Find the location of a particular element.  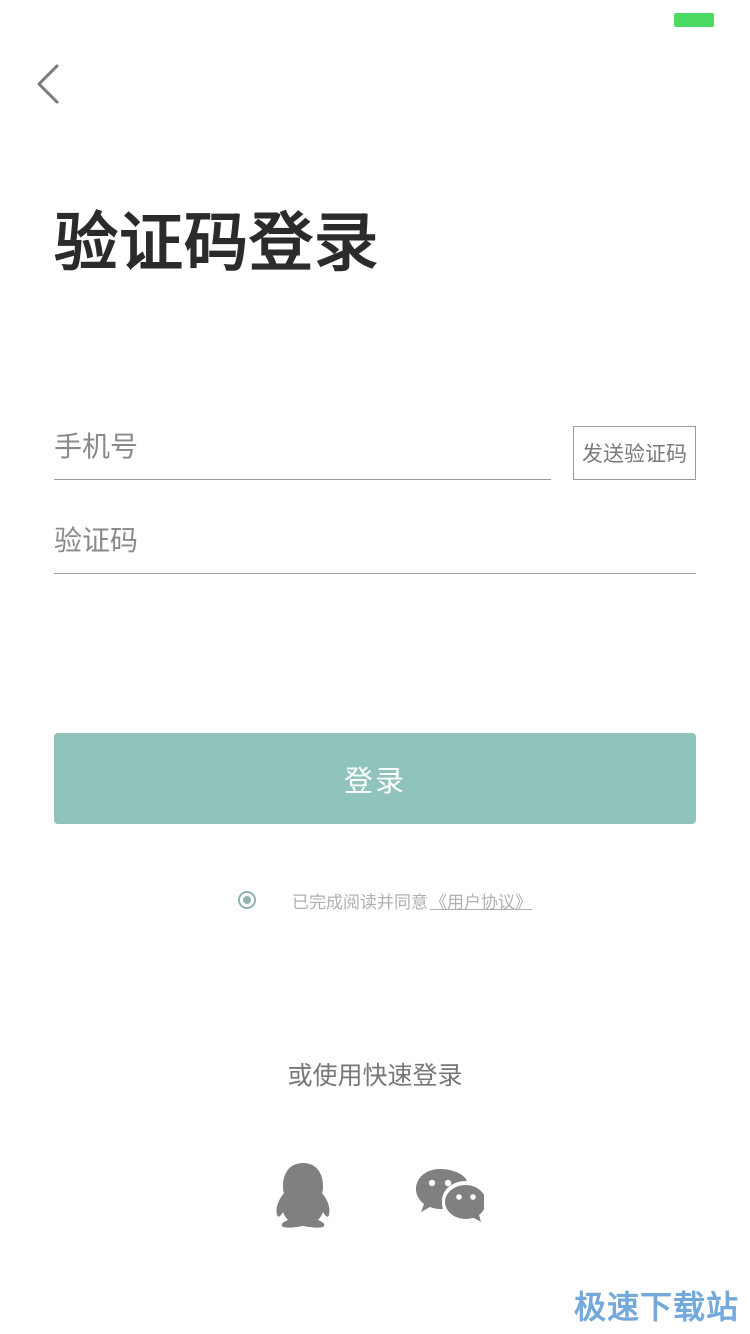

wechat-login-button is located at coordinates (450, 1195).